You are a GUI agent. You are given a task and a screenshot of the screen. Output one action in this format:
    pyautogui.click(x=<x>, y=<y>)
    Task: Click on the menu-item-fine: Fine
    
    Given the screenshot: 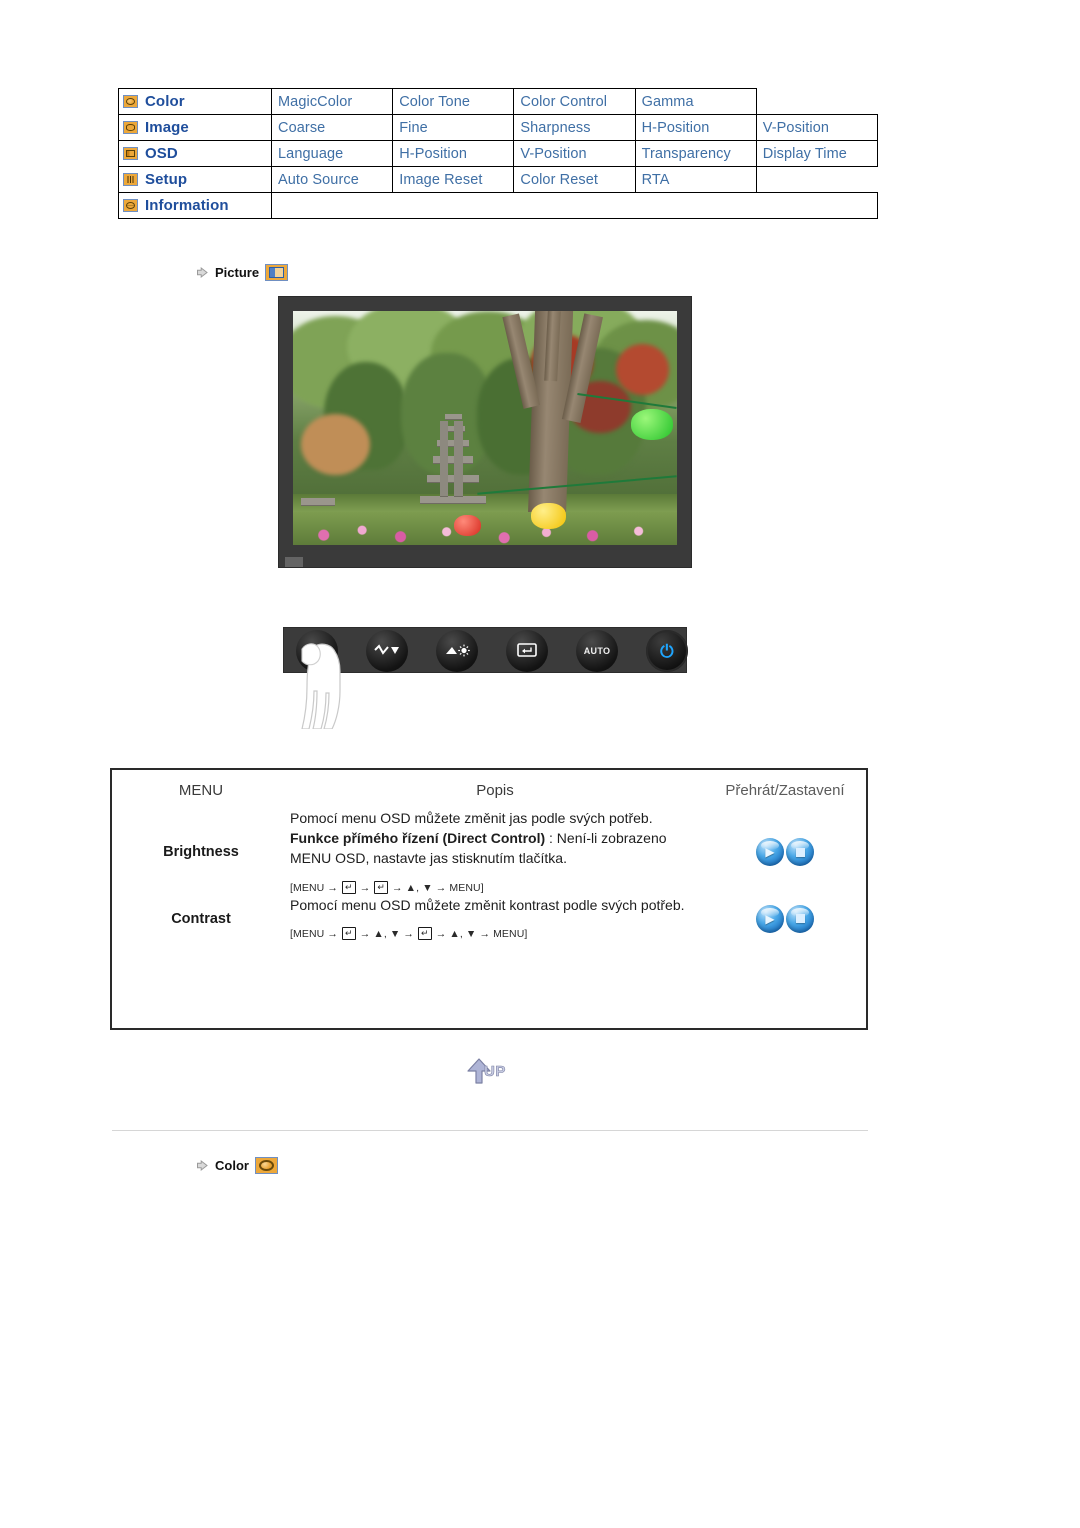 What is the action you would take?
    pyautogui.click(x=453, y=127)
    